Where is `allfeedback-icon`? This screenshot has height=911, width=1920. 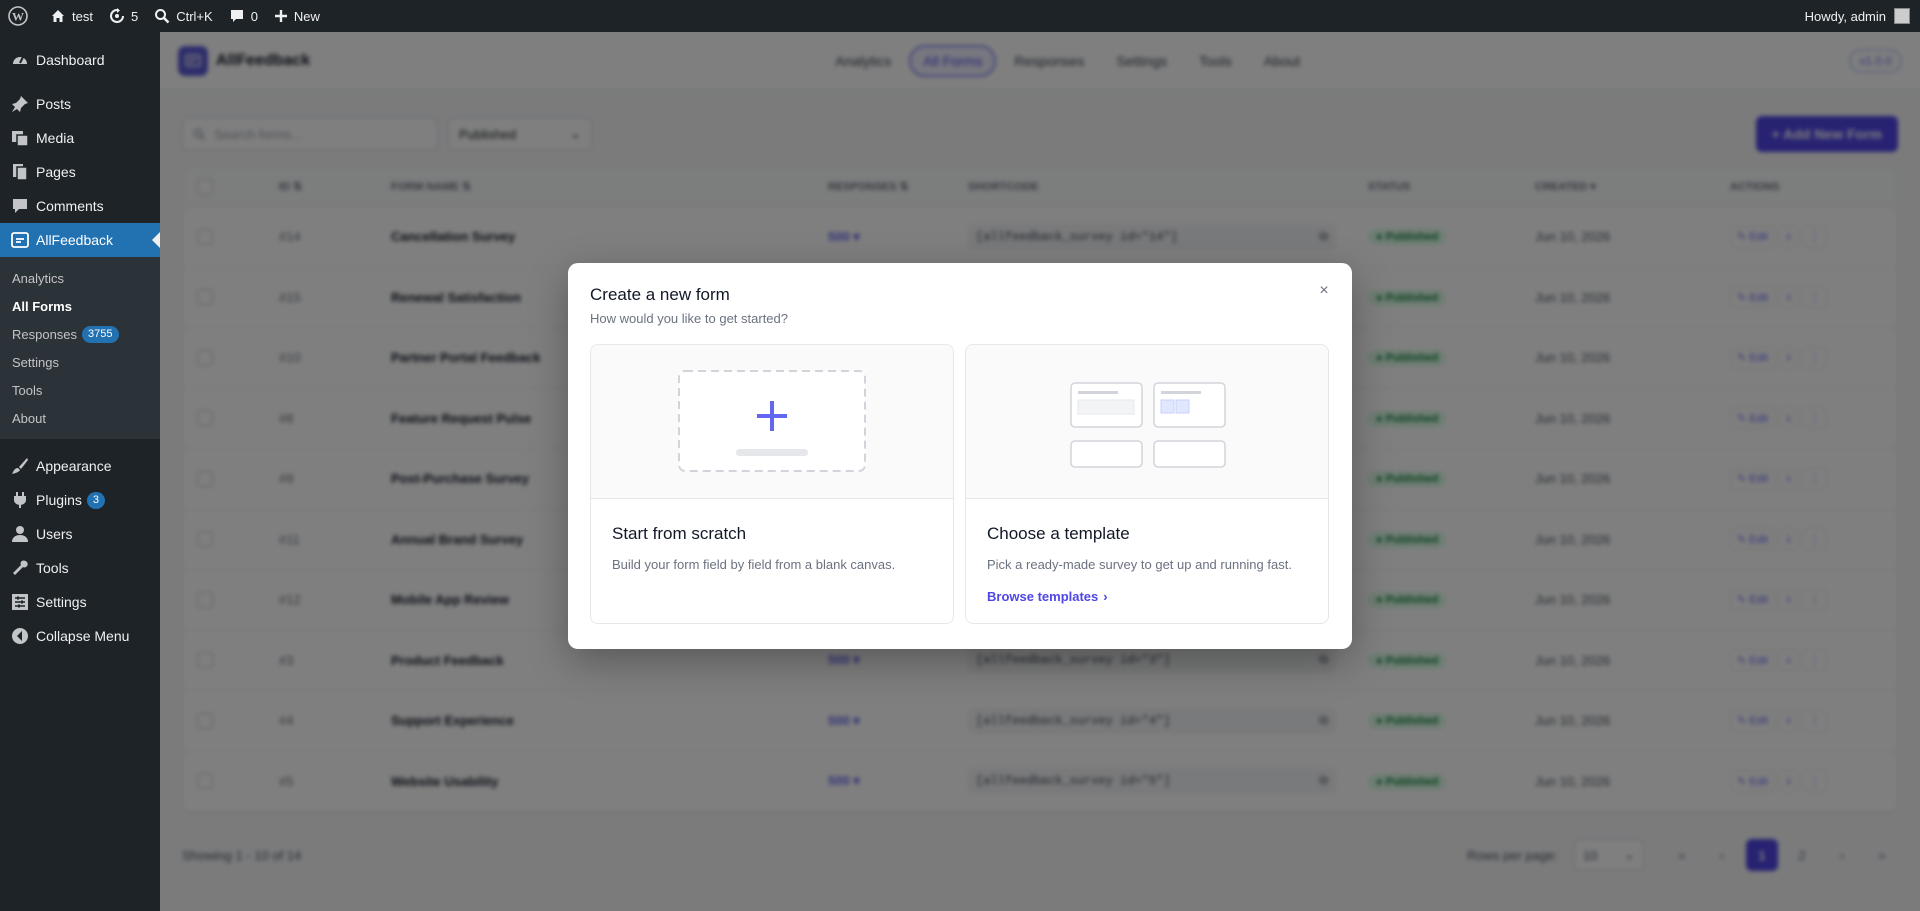
allfeedback-icon is located at coordinates (20, 240).